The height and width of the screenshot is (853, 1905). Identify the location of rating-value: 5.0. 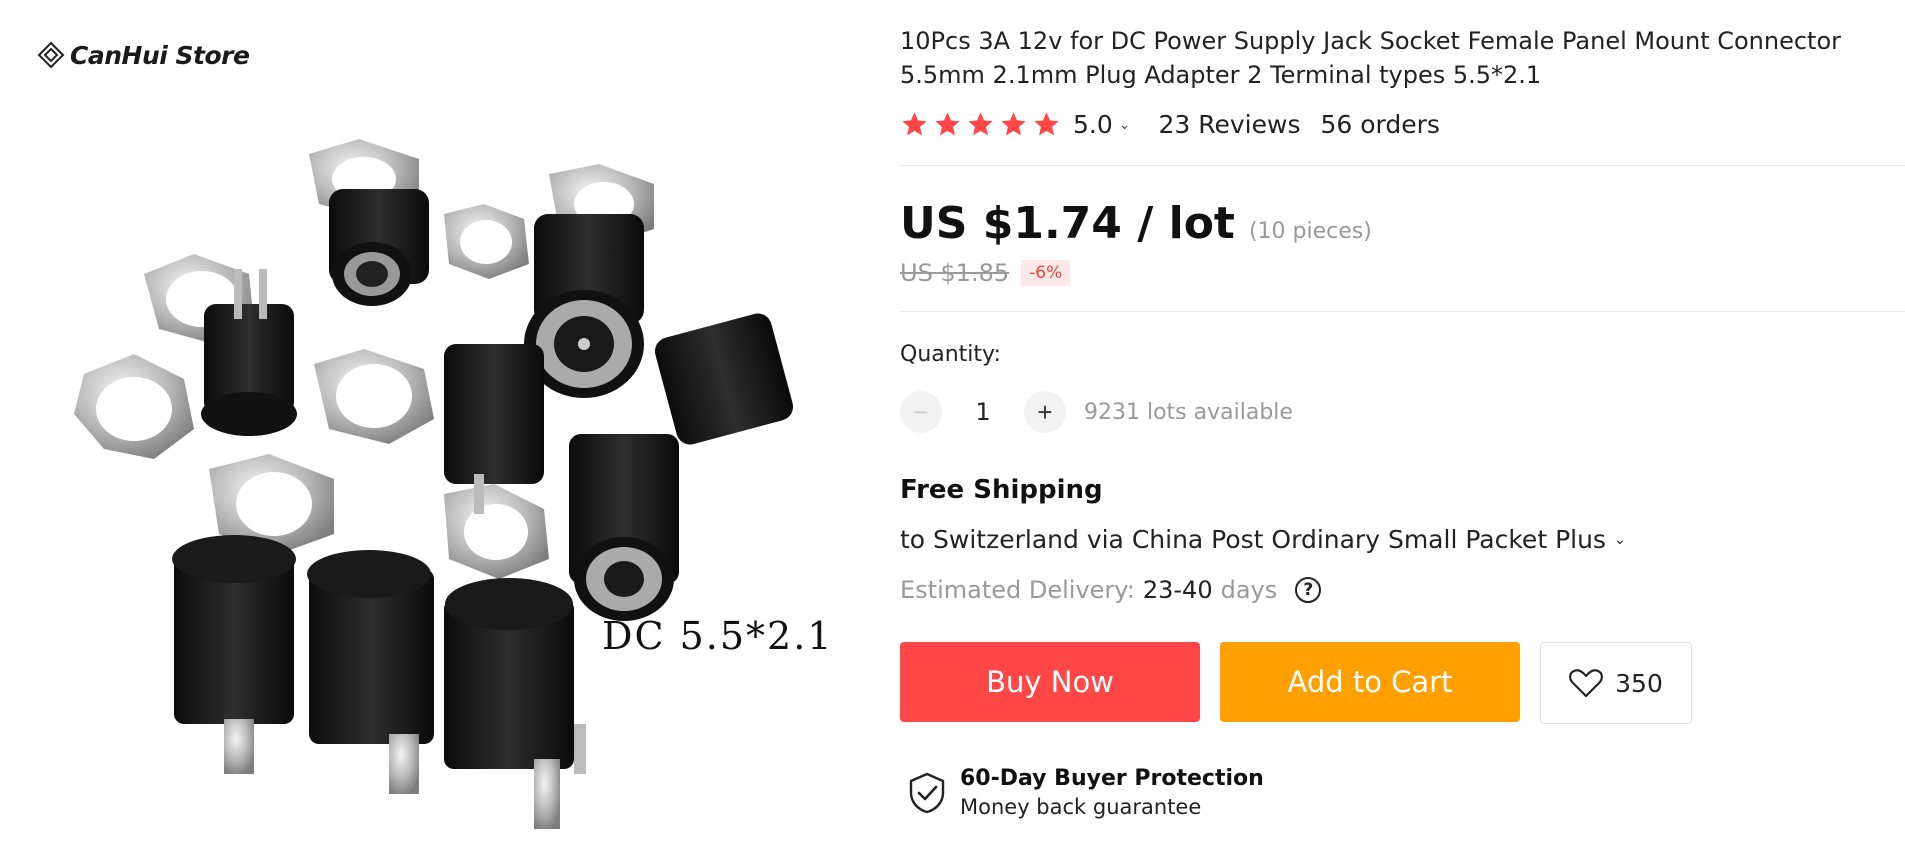
(1093, 124).